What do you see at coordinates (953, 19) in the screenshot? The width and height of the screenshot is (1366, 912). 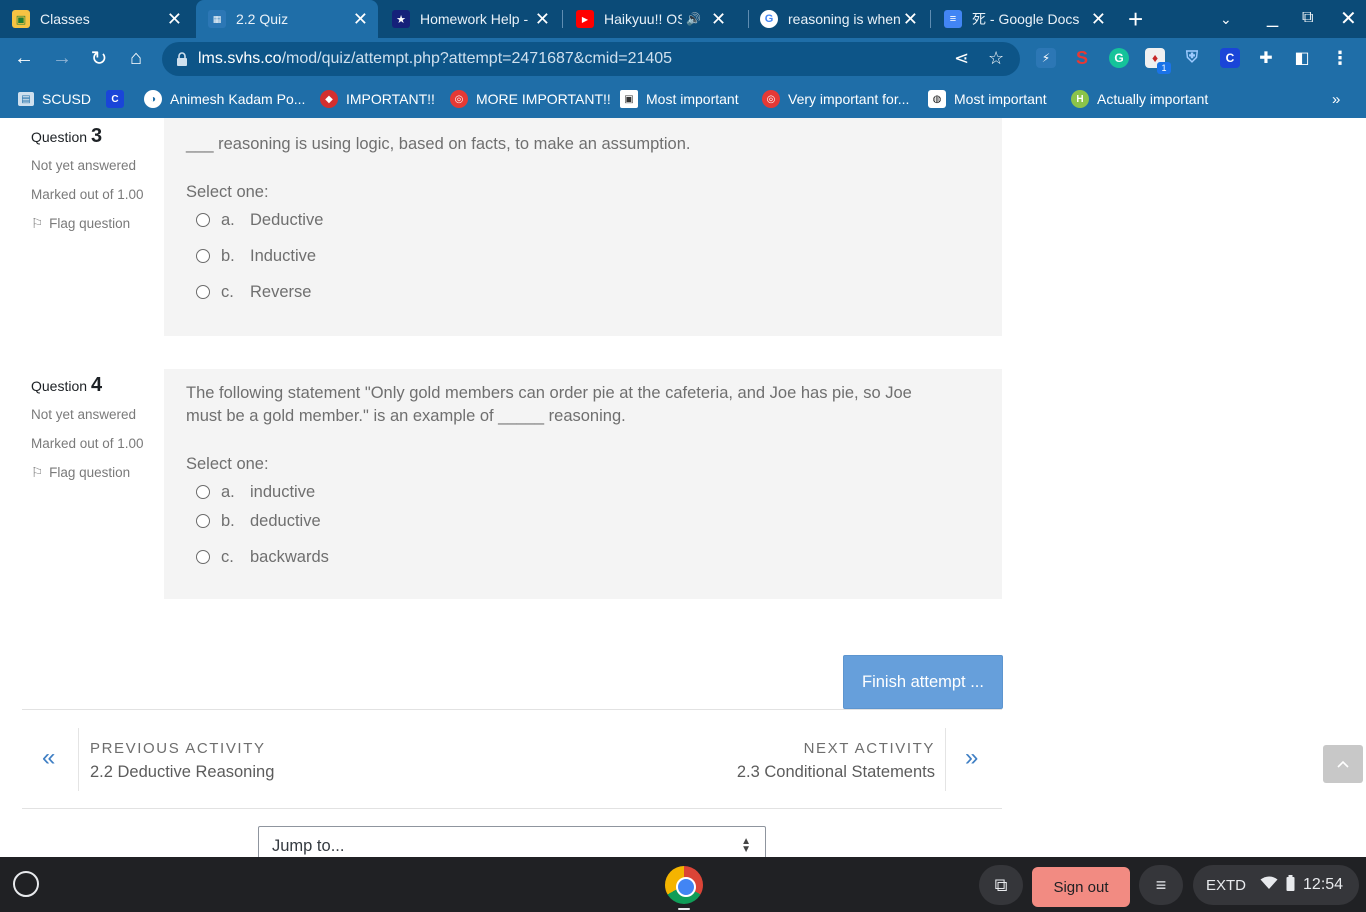 I see `google-docs-icon: ≡` at bounding box center [953, 19].